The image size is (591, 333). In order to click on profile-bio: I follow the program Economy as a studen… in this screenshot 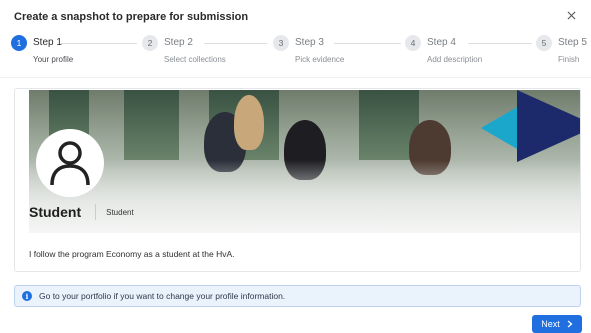, I will do `click(132, 254)`.